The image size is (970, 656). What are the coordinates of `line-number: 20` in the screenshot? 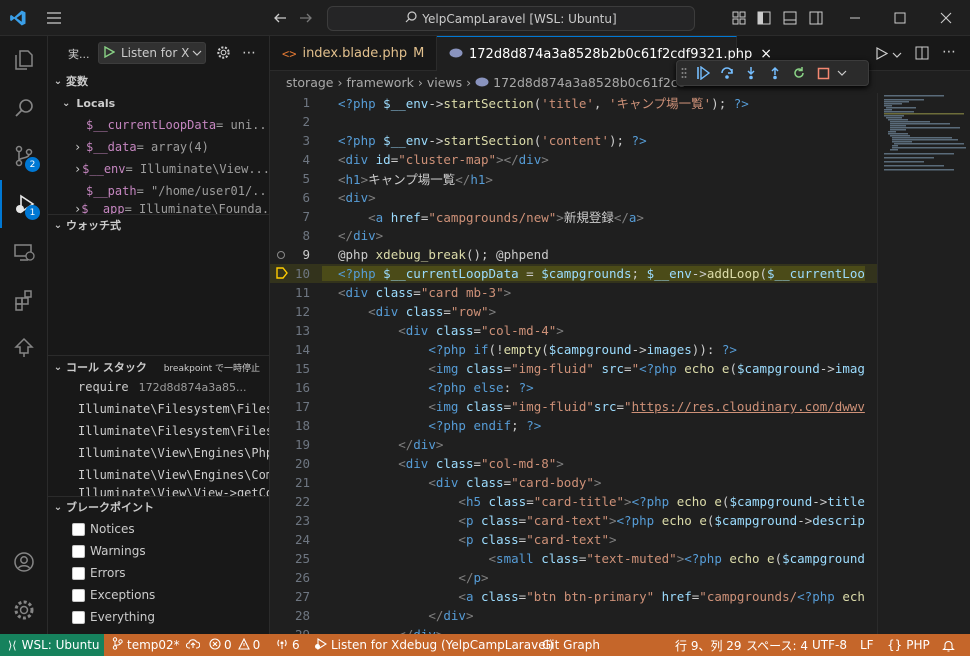 It's located at (296, 463).